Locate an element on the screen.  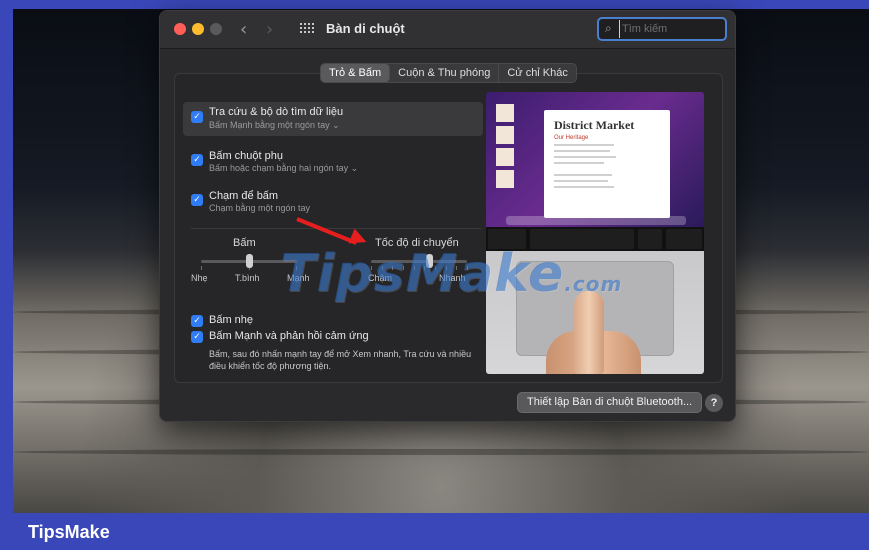
preview-doc-title: District Market is located at coordinates (594, 125).